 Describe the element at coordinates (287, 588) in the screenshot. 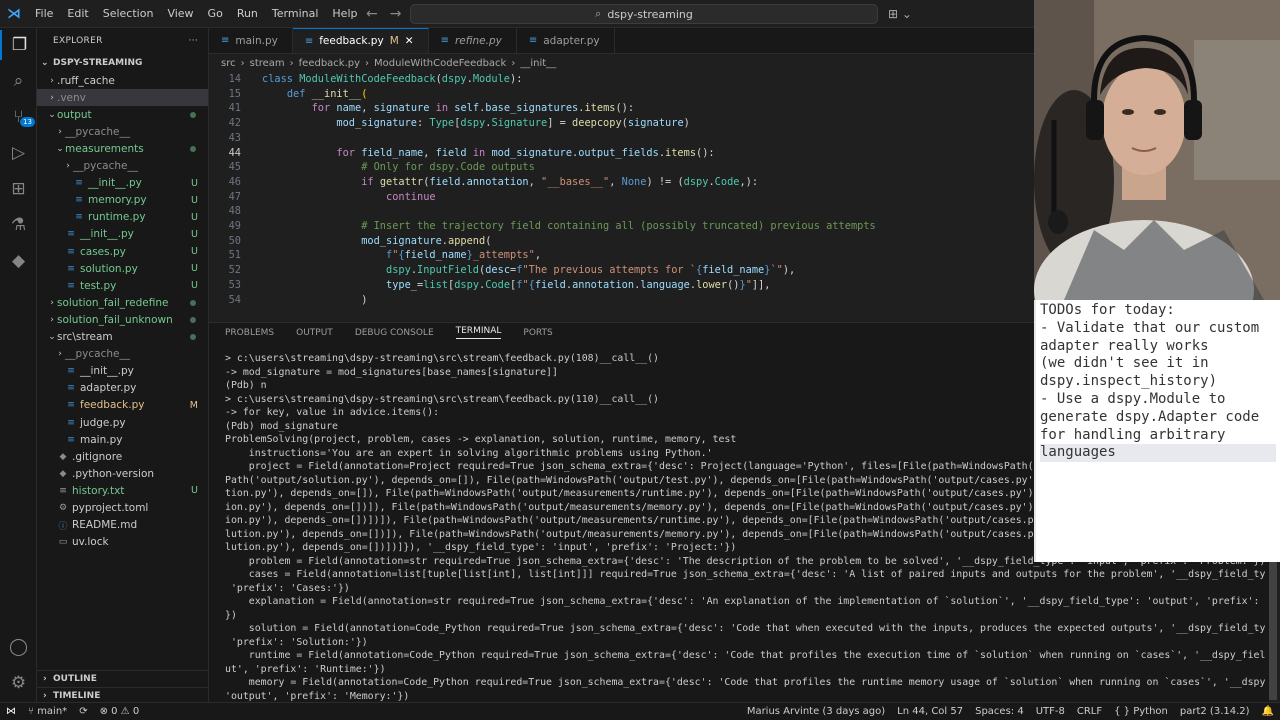

I see `terminal-line: 'prefix': 'Cases:'})` at that location.